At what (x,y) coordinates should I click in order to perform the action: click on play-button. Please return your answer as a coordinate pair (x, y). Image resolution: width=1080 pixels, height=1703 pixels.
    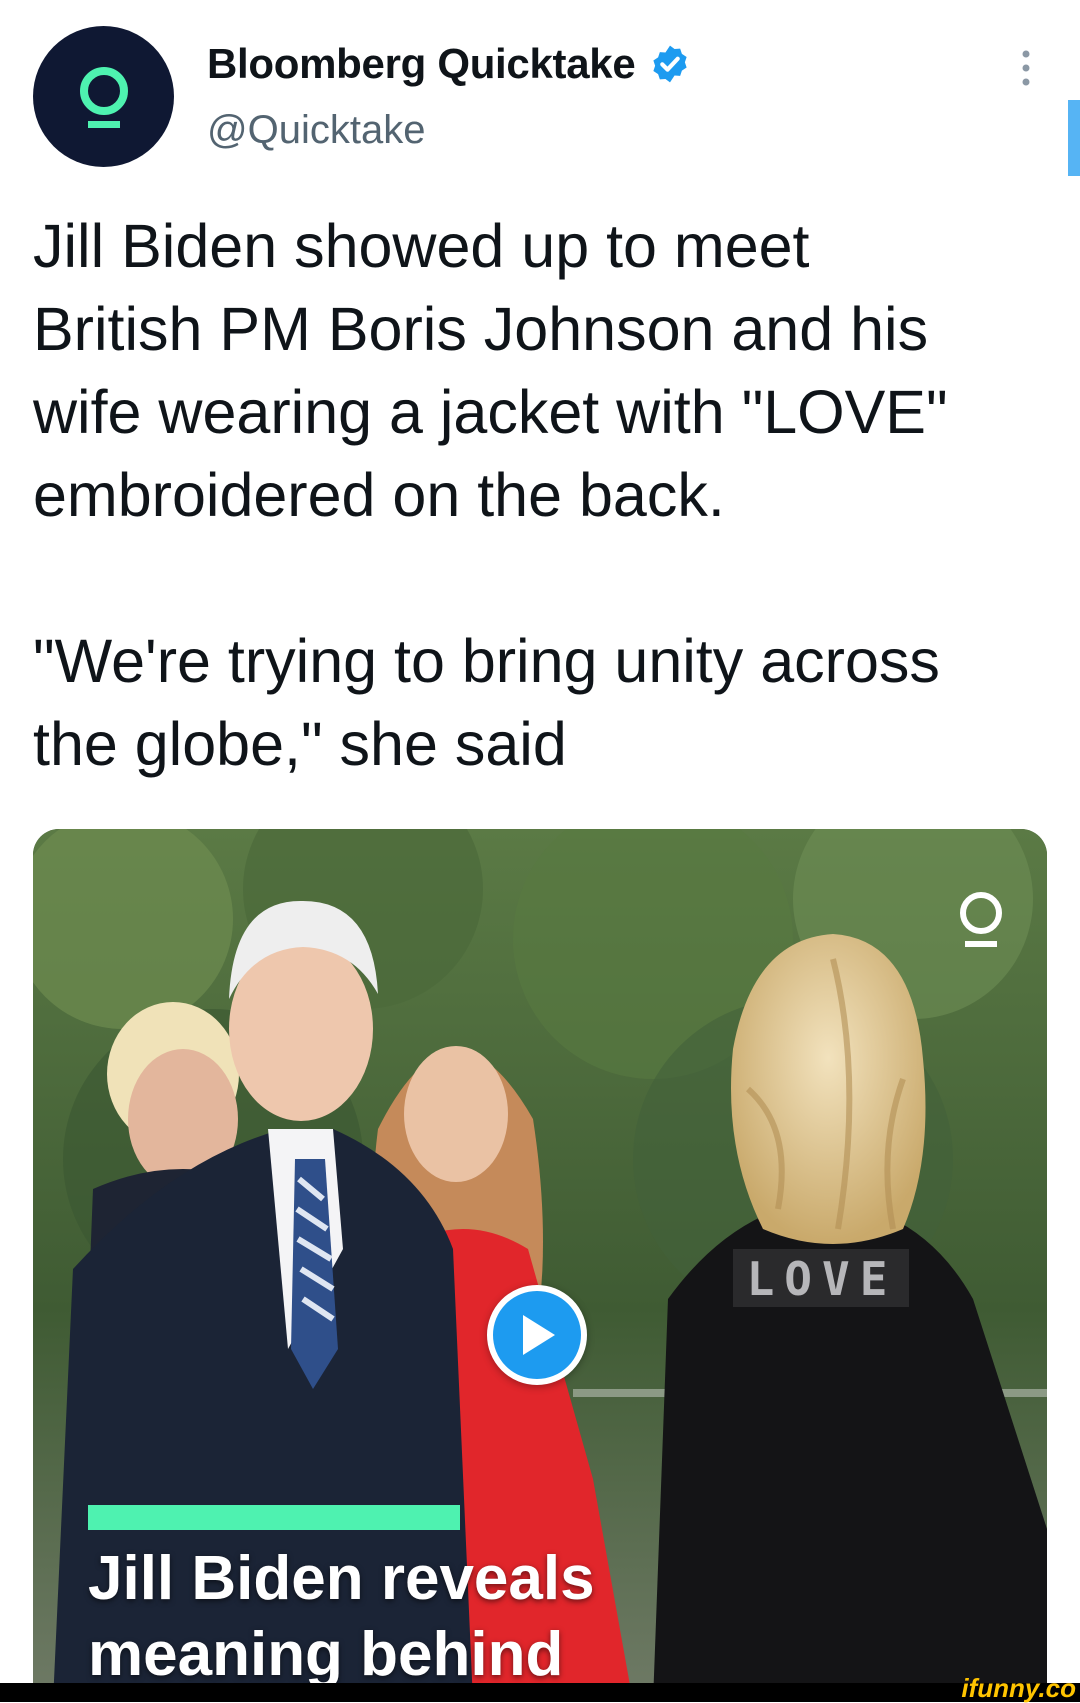
    Looking at the image, I should click on (537, 1335).